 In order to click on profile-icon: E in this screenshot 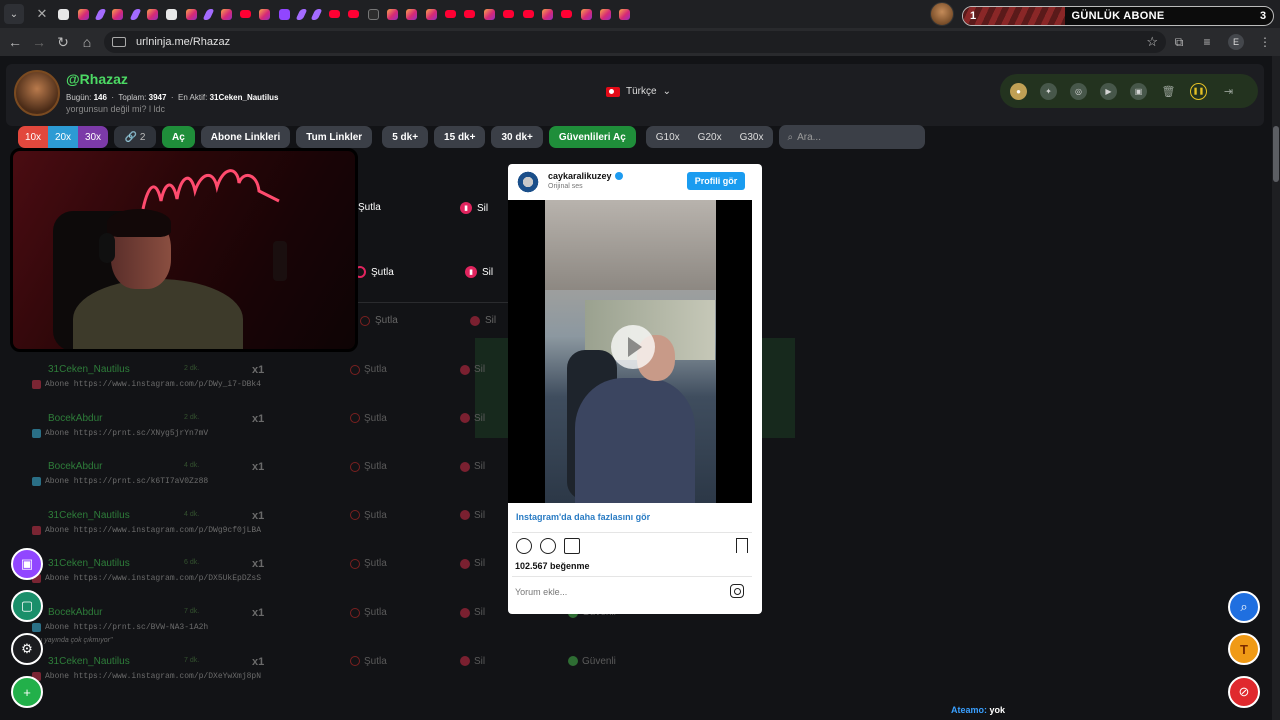, I will do `click(1236, 42)`.